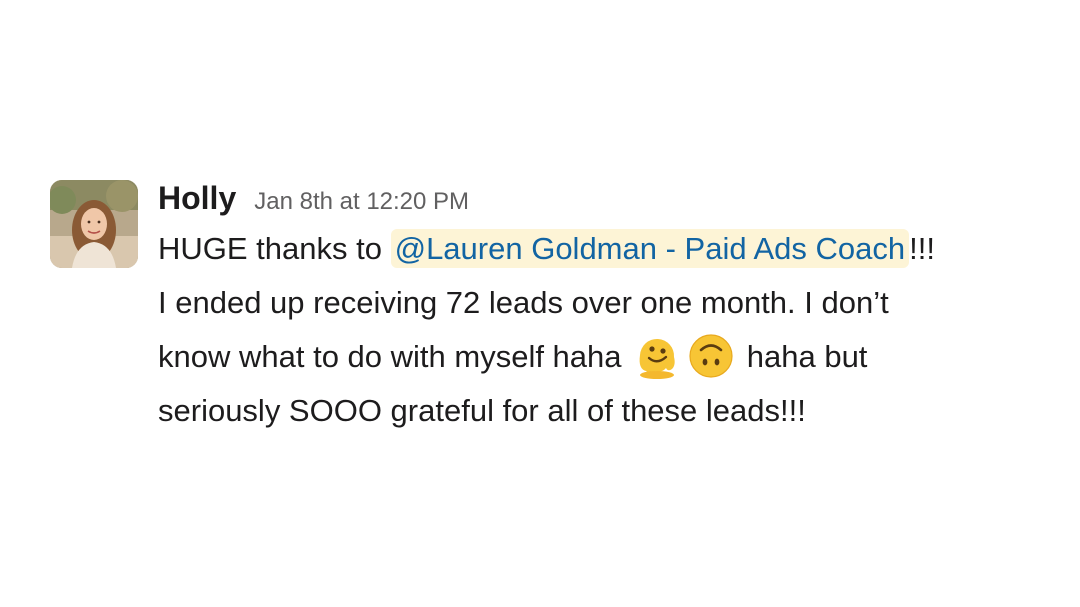 Image resolution: width=1080 pixels, height=607 pixels. What do you see at coordinates (657, 356) in the screenshot?
I see `melting-face-emoji-icon` at bounding box center [657, 356].